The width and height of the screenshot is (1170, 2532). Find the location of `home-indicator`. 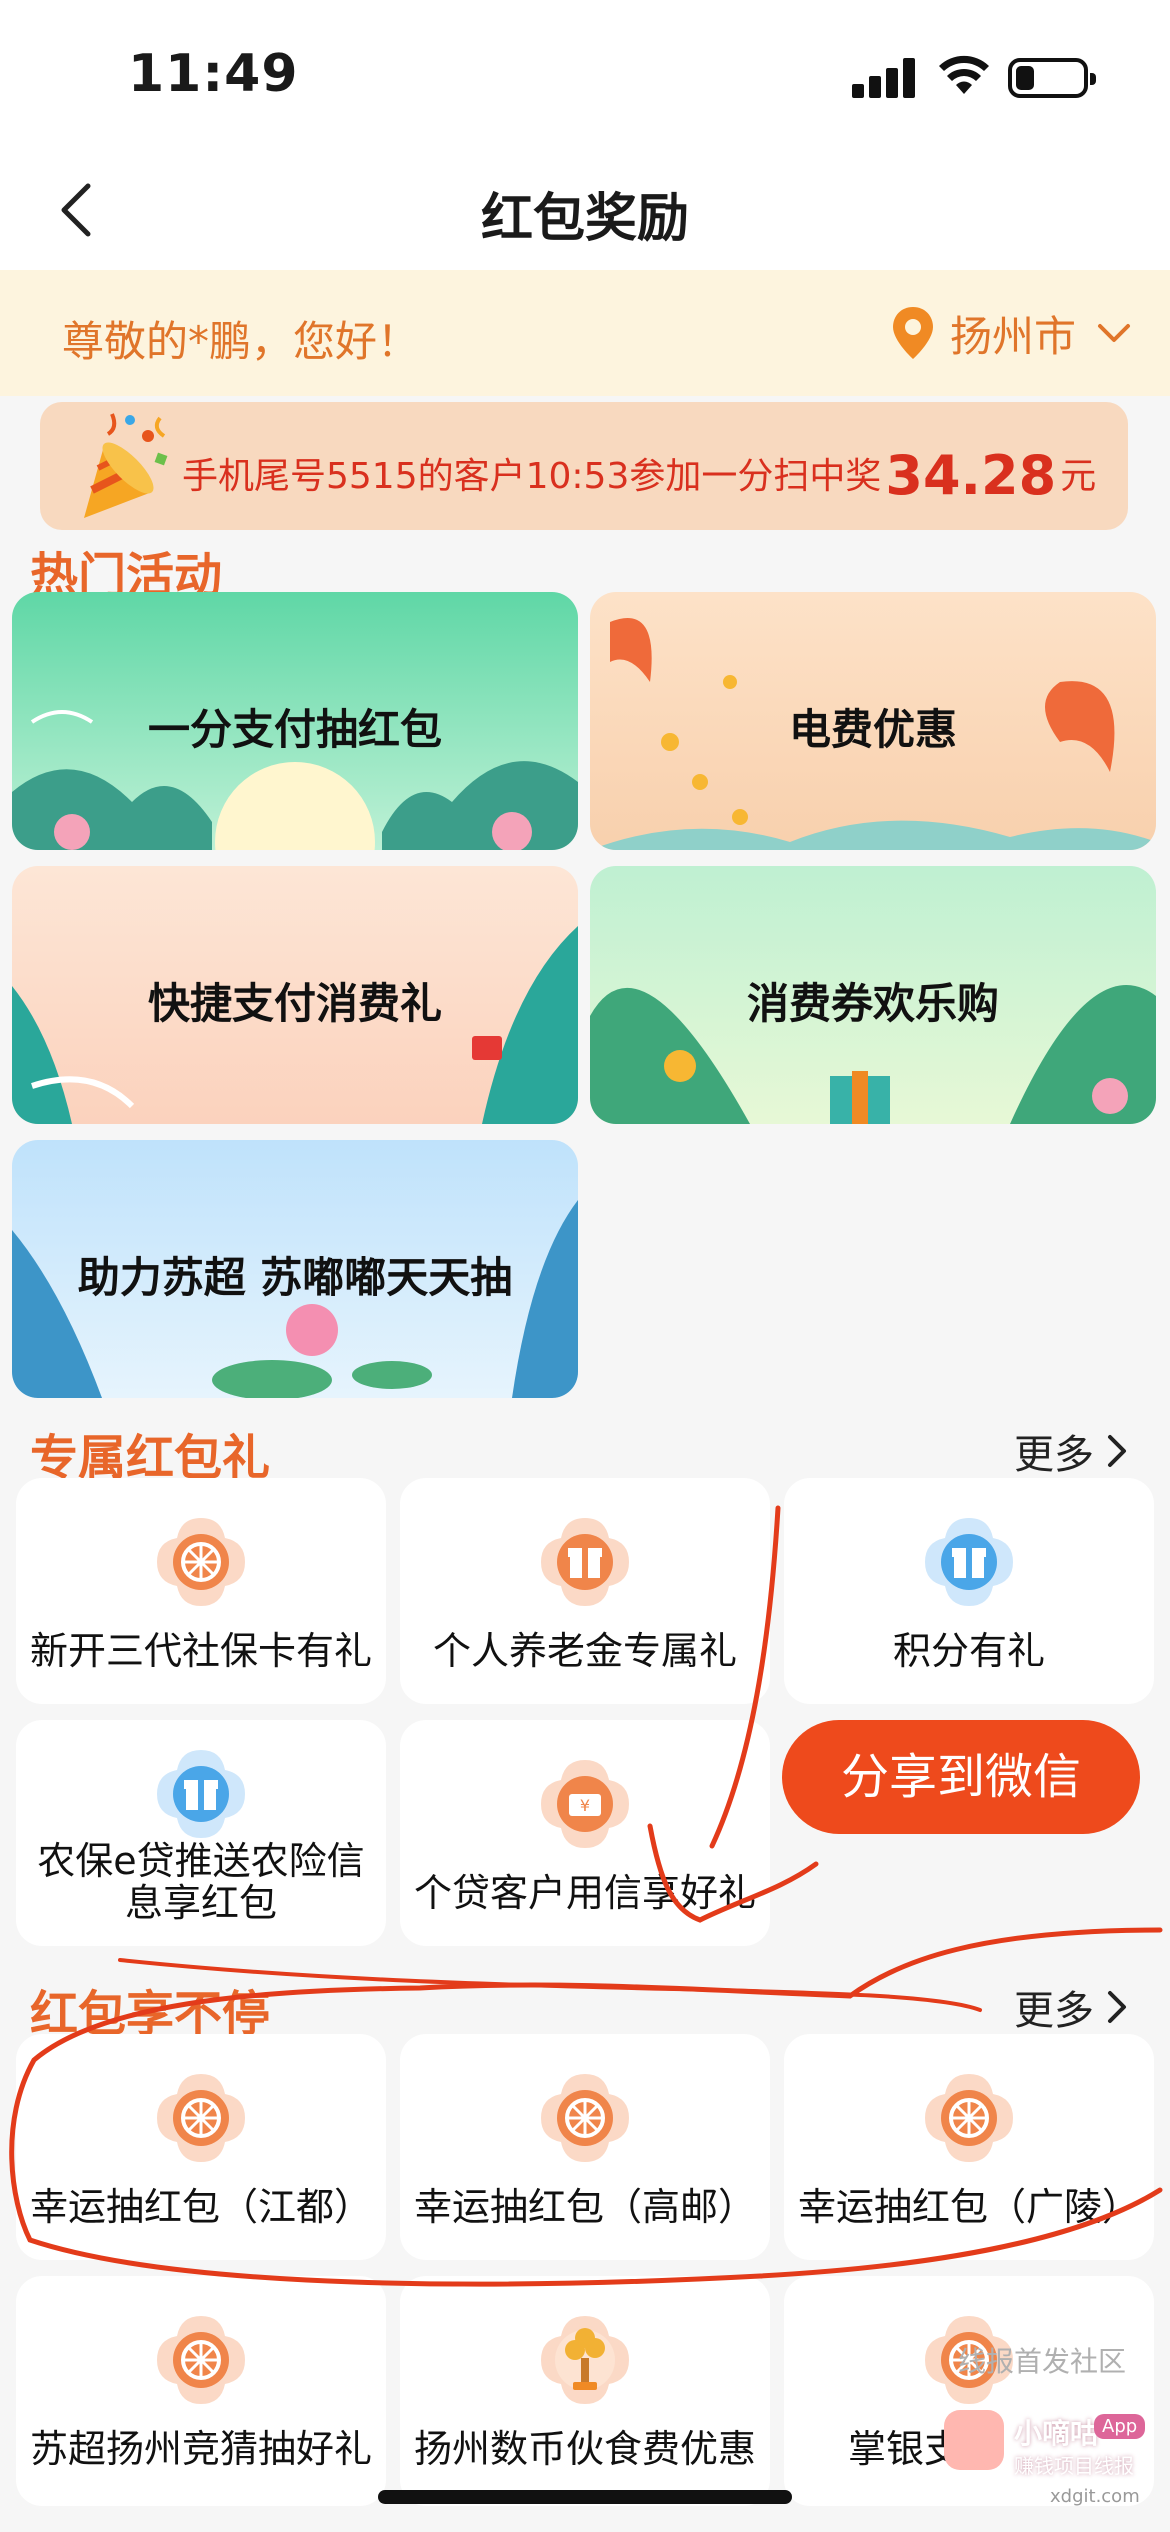

home-indicator is located at coordinates (585, 2497).